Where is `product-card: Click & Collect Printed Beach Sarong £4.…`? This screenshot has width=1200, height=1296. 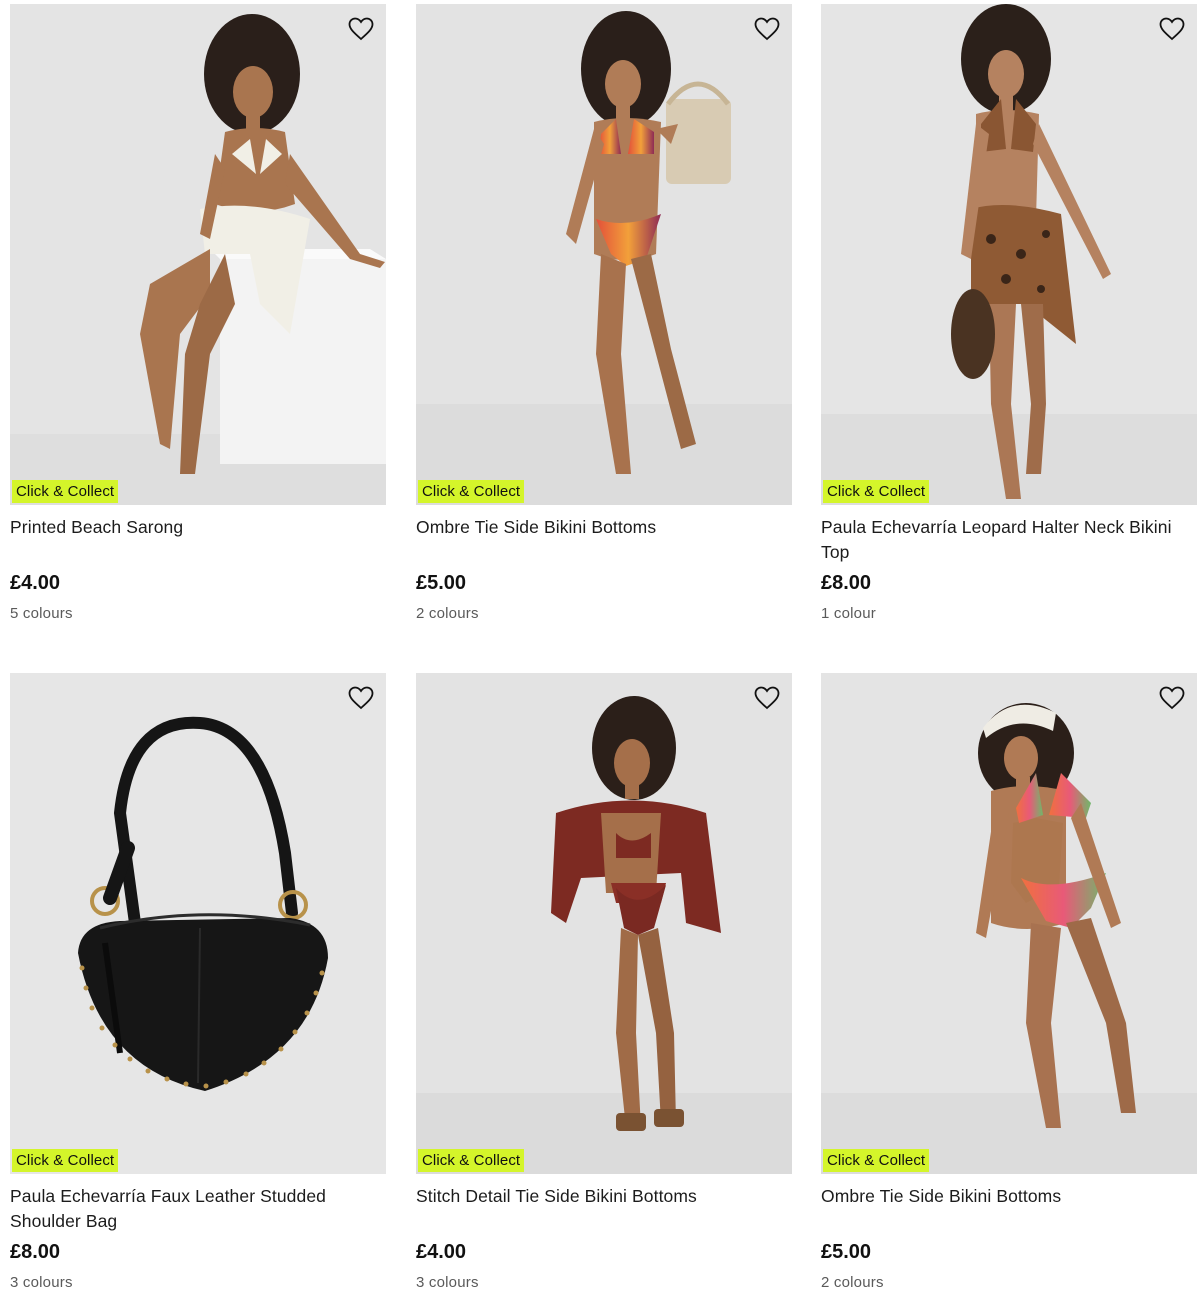
product-card: Click & Collect Printed Beach Sarong £4.… is located at coordinates (198, 314).